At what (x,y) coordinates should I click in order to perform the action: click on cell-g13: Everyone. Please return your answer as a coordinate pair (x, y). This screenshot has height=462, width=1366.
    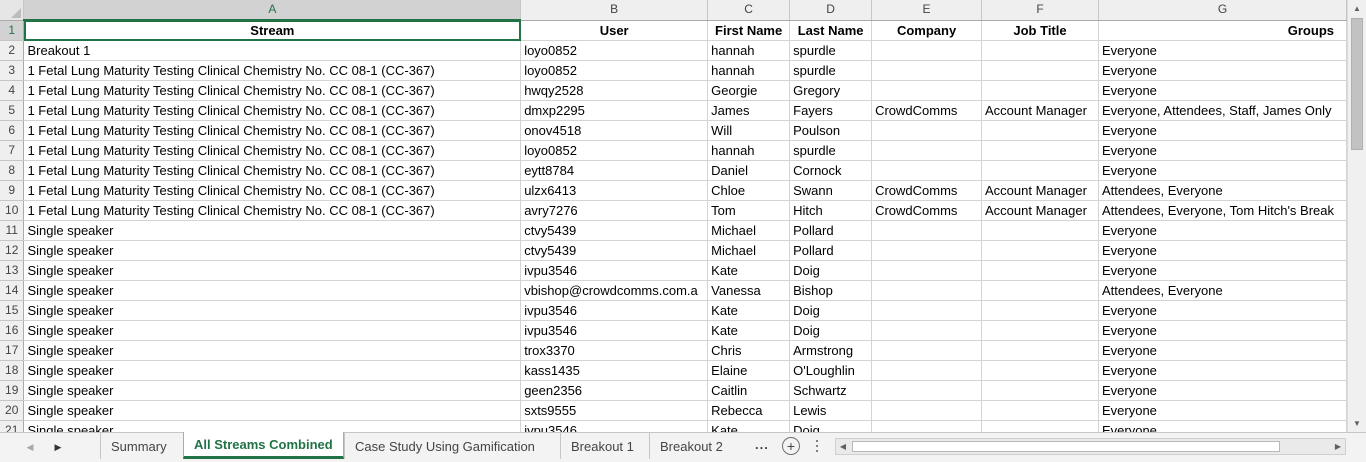
    Looking at the image, I should click on (1222, 270).